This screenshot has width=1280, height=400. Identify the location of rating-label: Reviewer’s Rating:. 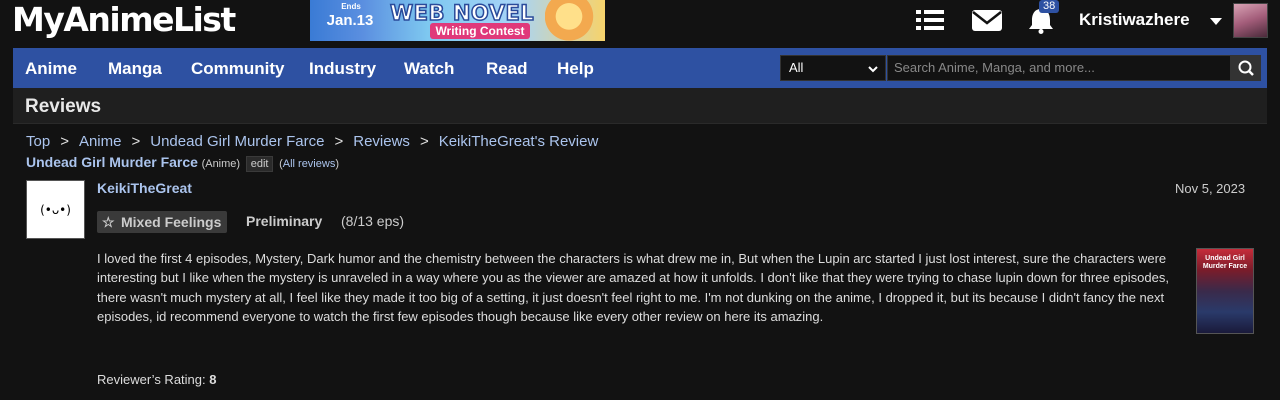
(151, 379).